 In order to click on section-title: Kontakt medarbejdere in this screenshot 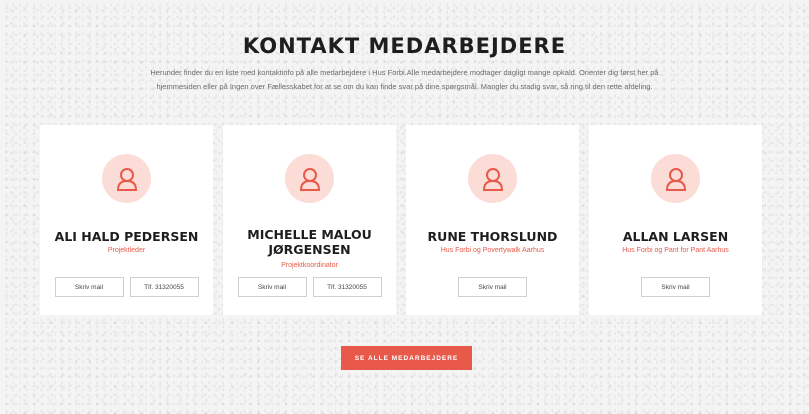, I will do `click(404, 46)`.